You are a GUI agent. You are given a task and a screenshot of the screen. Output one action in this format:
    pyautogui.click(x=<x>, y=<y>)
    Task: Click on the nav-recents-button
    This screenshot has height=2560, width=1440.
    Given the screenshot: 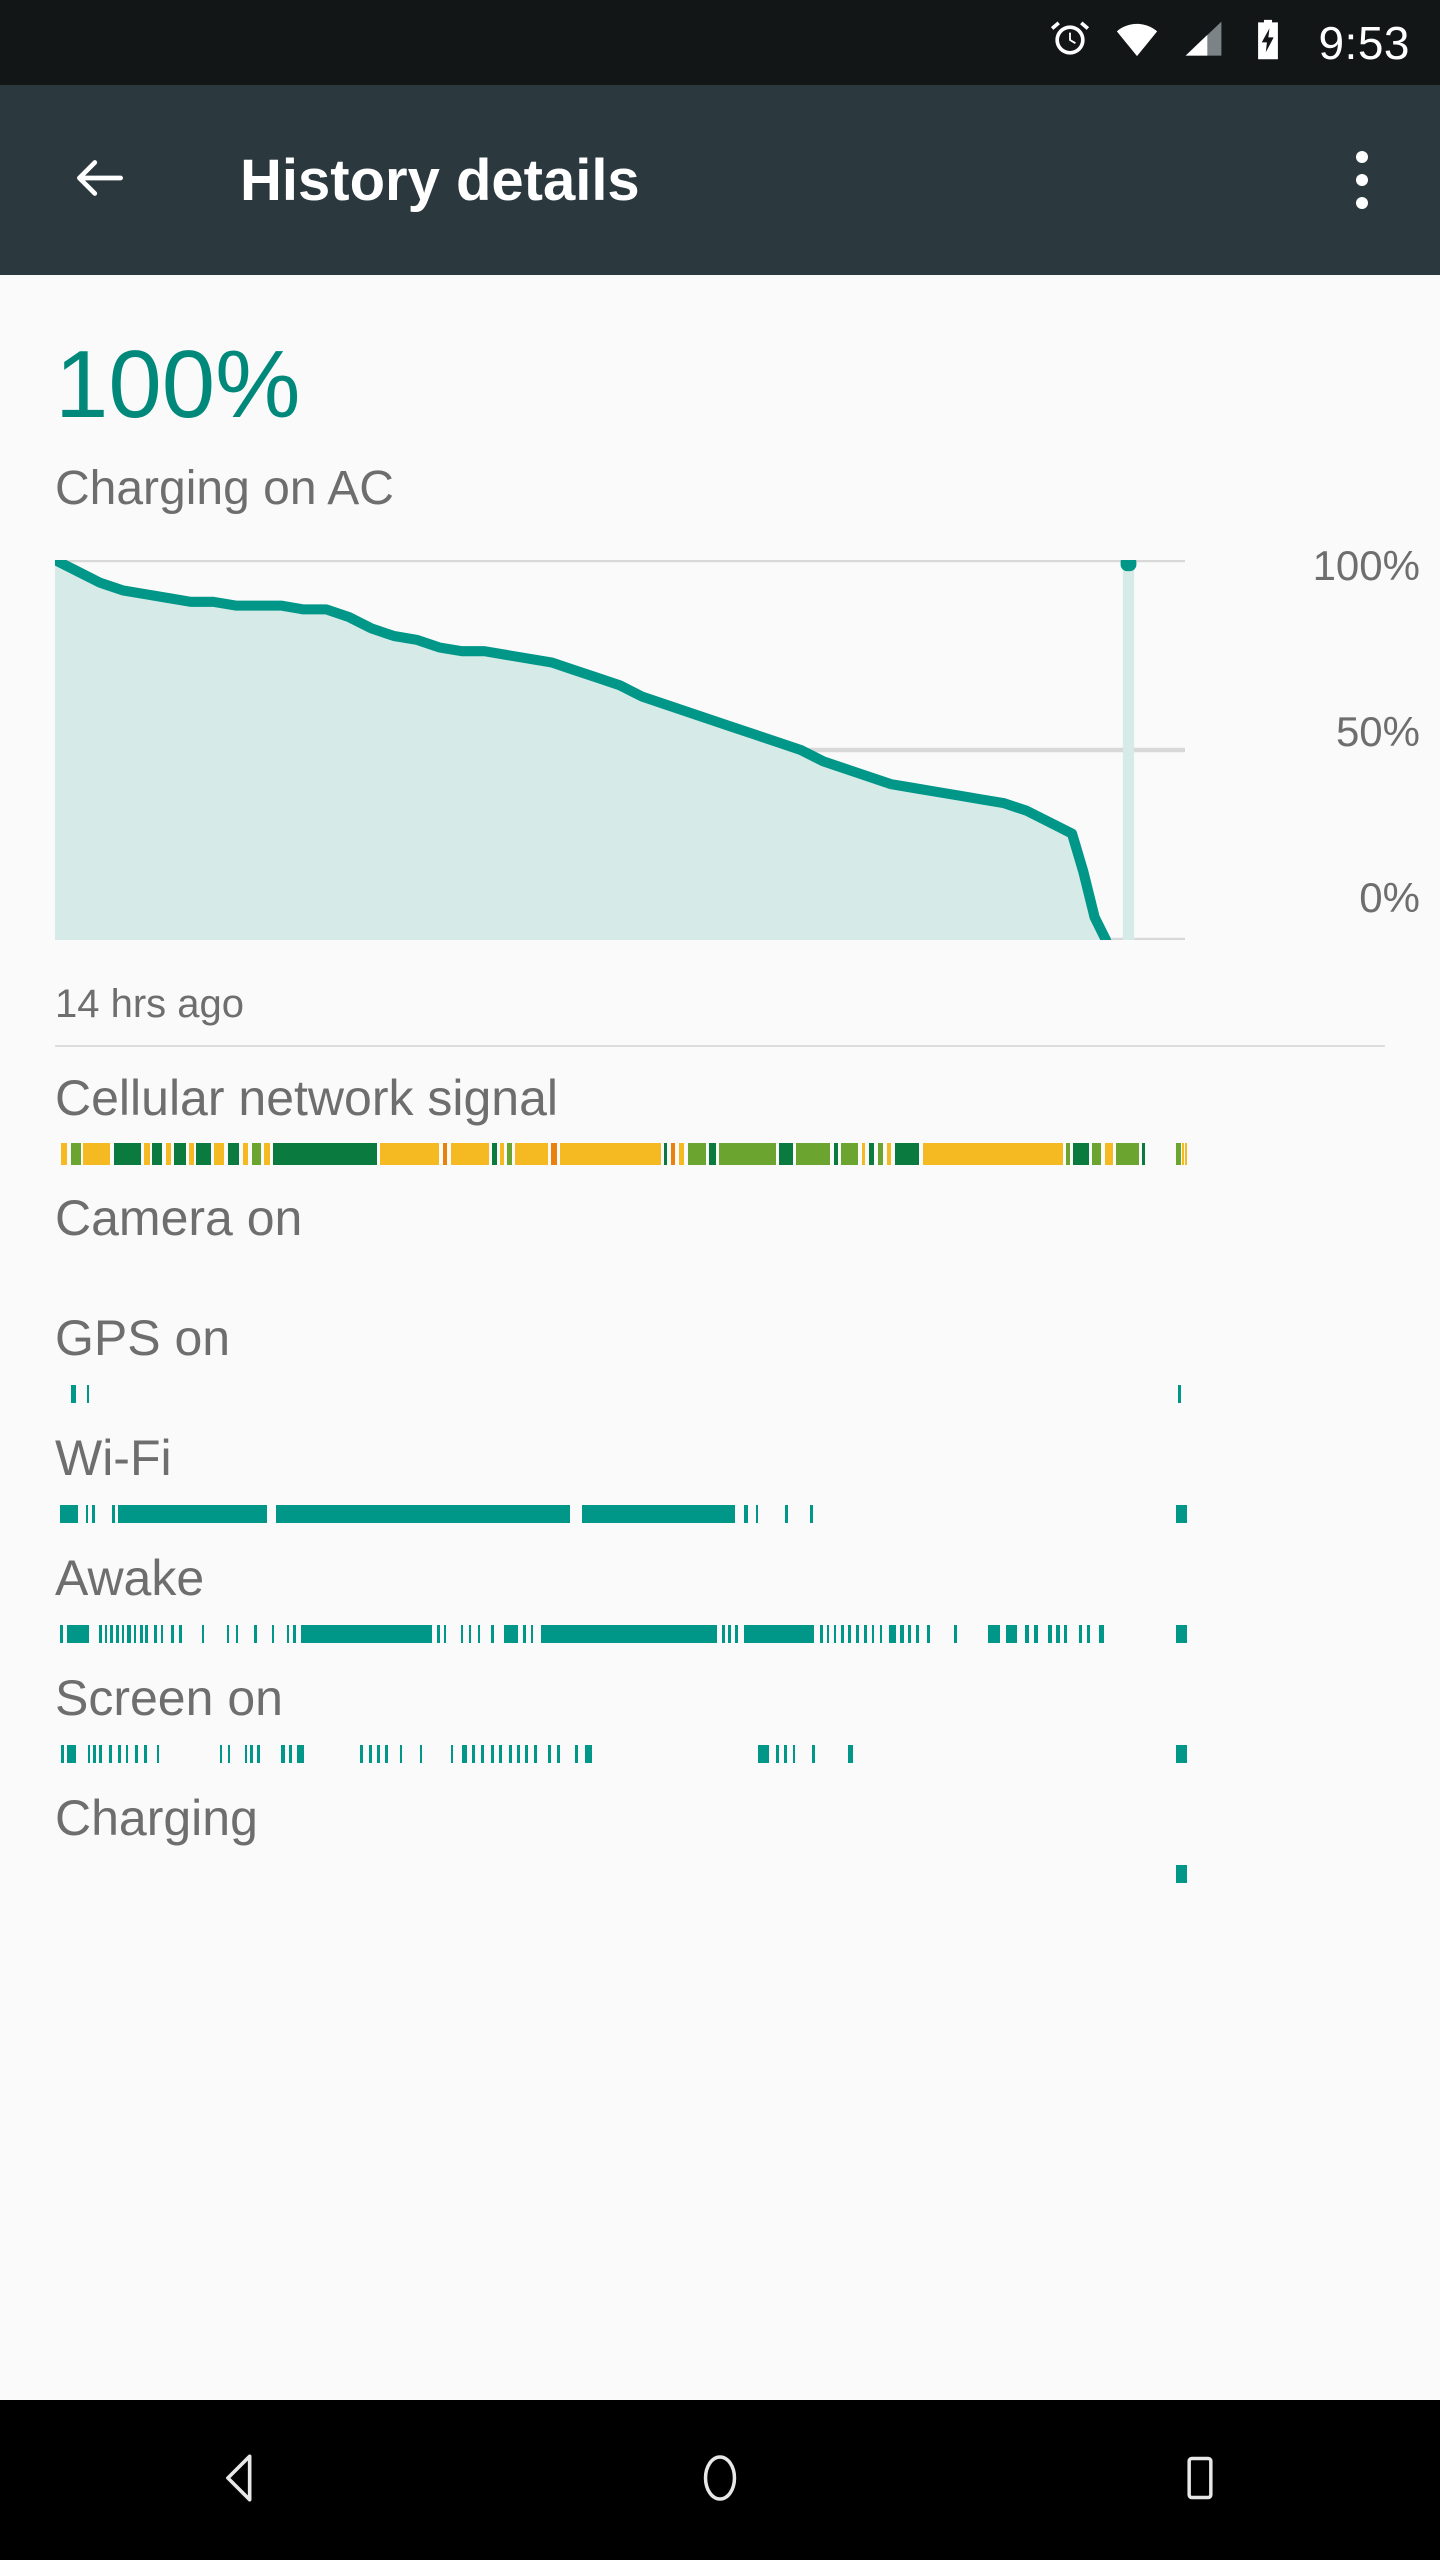 What is the action you would take?
    pyautogui.click(x=1200, y=2480)
    